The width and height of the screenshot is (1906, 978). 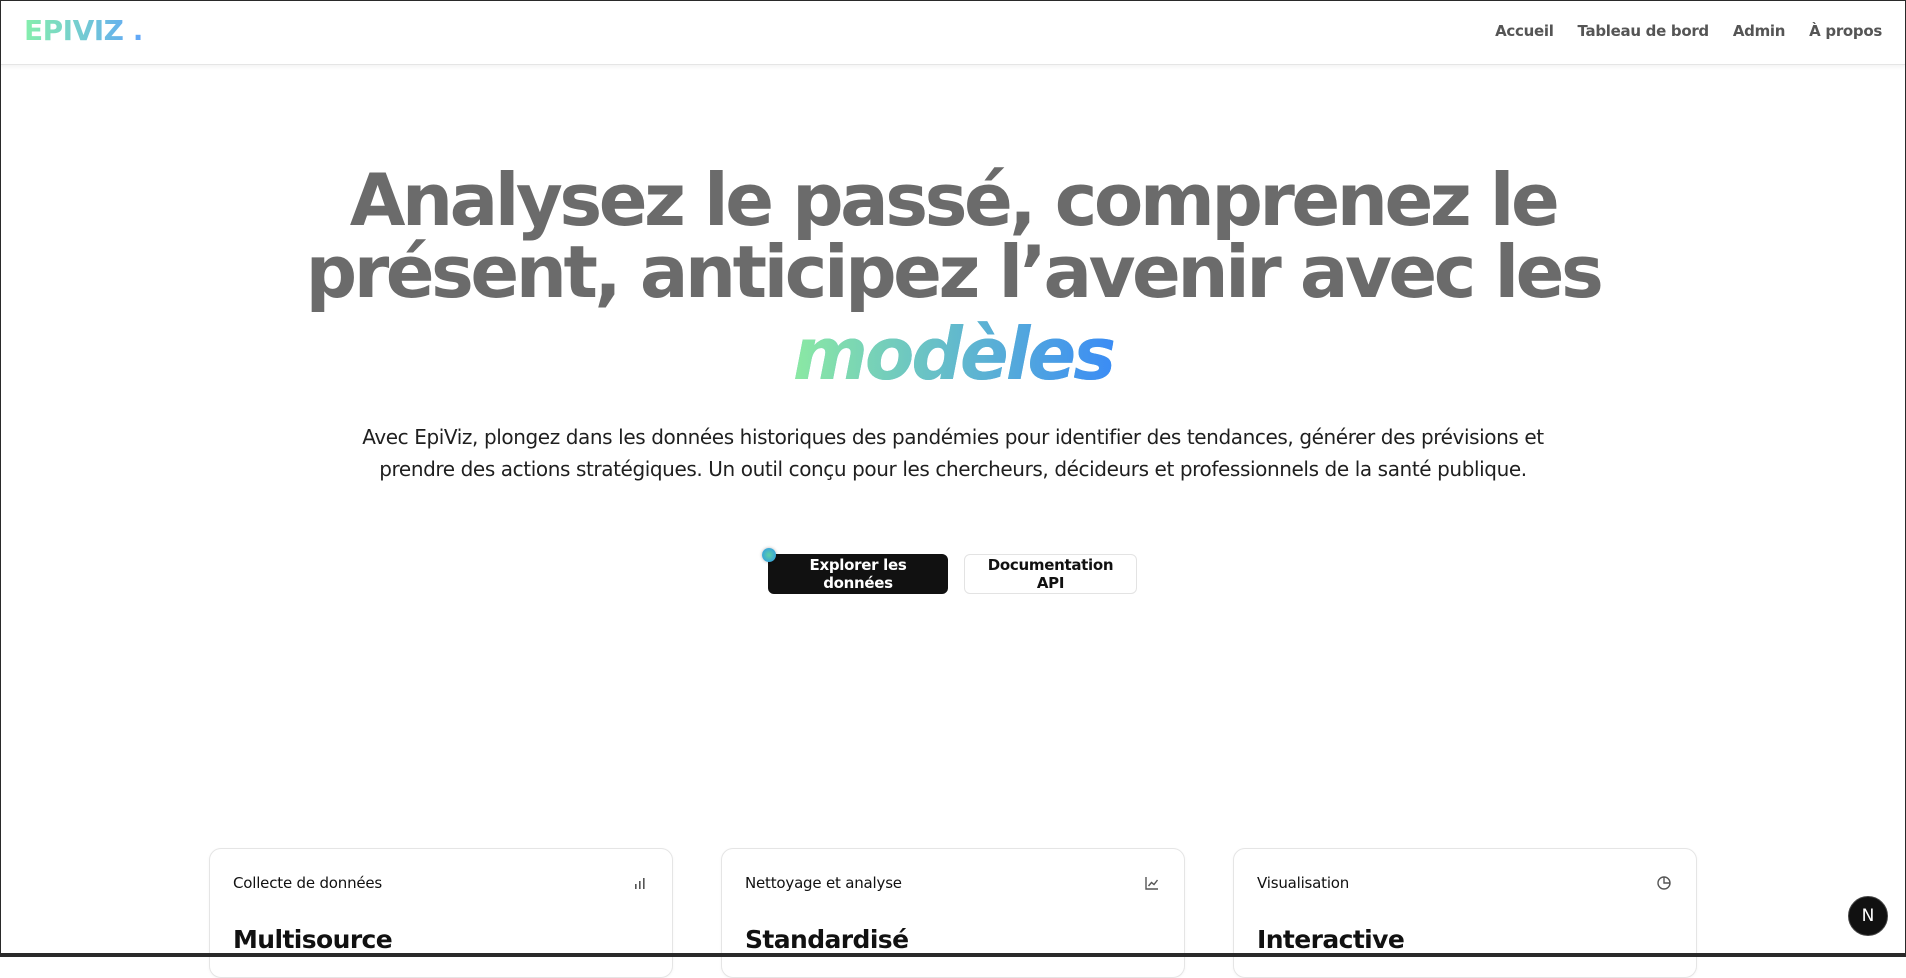 I want to click on feature-card-collecte: Collecte de données Multisource, so click(x=441, y=913).